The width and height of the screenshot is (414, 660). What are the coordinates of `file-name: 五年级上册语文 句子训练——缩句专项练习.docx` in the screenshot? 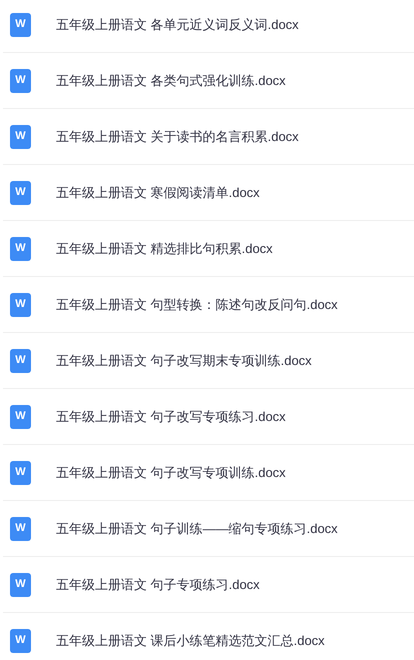 It's located at (197, 528).